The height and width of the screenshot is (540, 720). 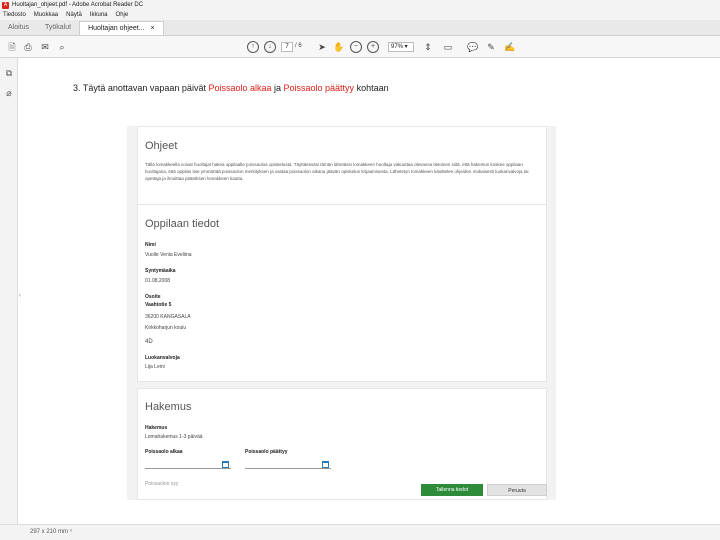 I want to click on teacher-value: Lija Leini, so click(x=155, y=367).